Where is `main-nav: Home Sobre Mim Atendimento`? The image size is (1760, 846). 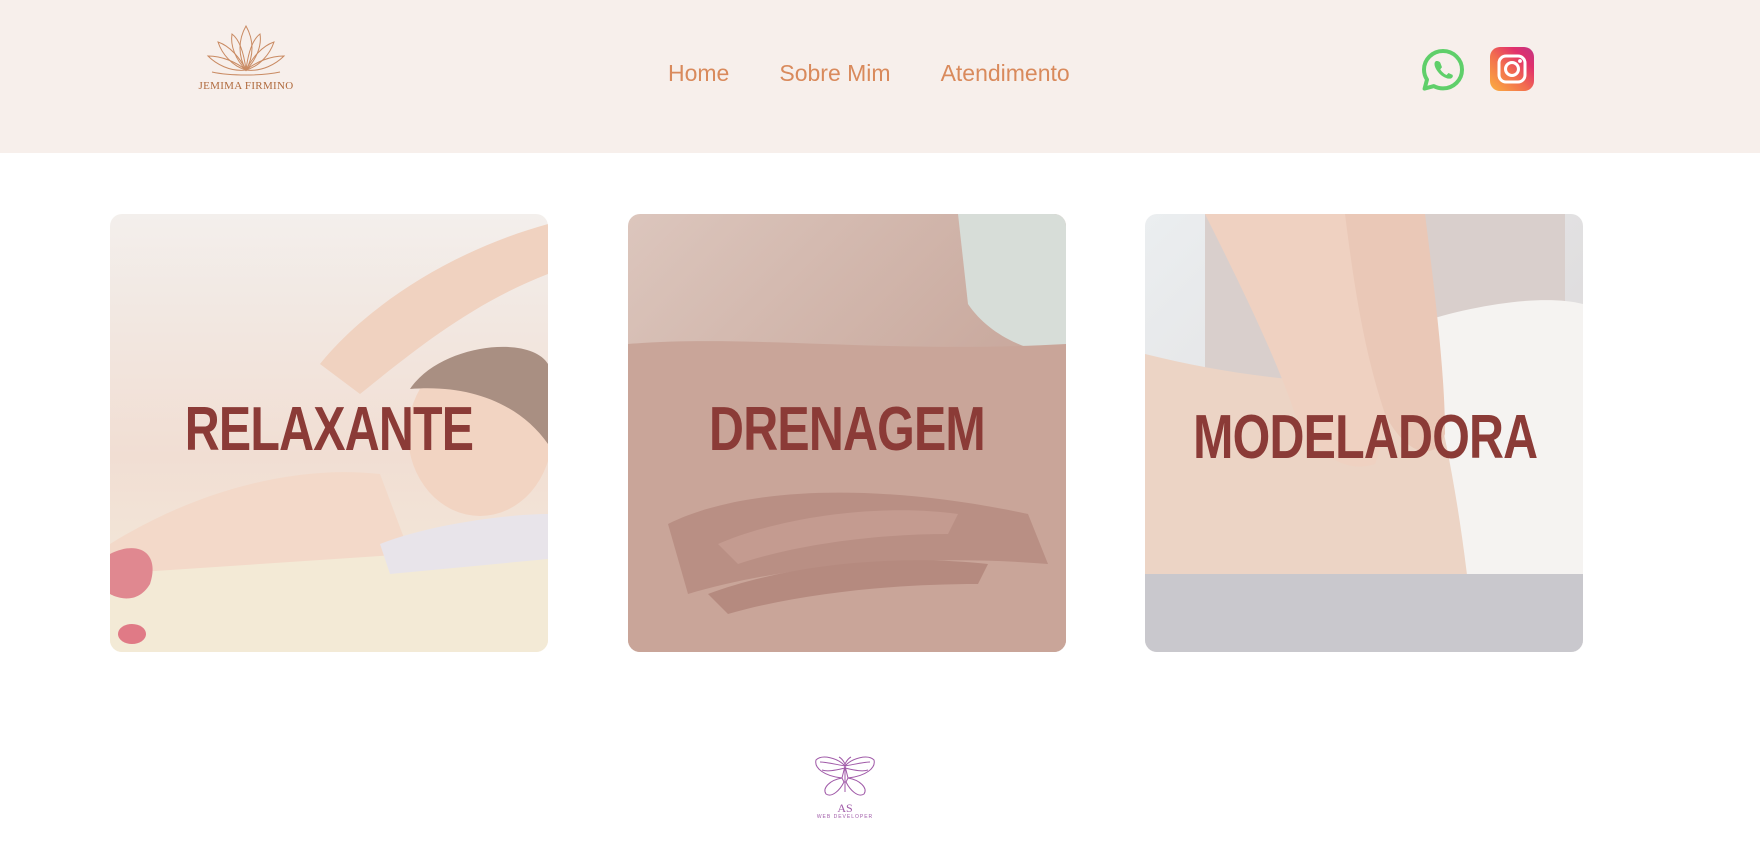
main-nav: Home Sobre Mim Atendimento is located at coordinates (869, 73).